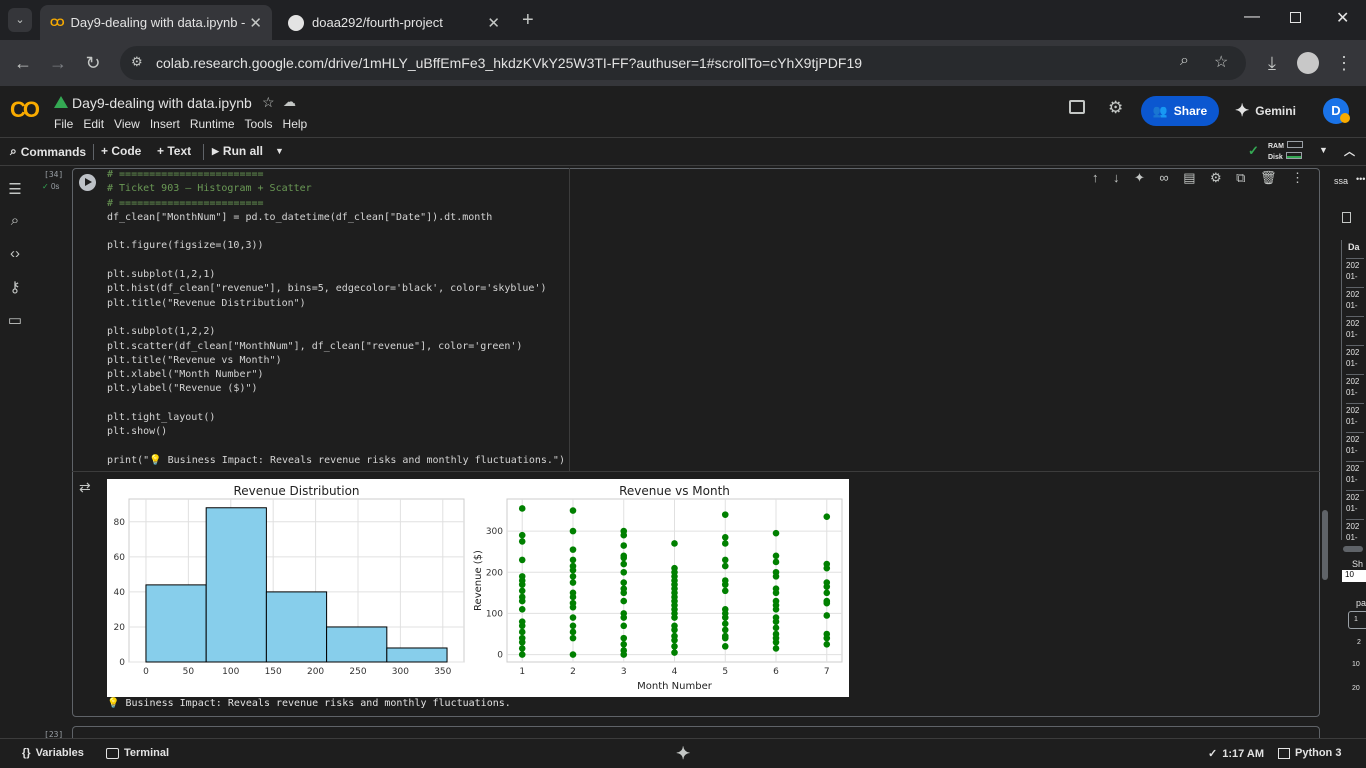 The width and height of the screenshot is (1366, 768). Describe the element at coordinates (25, 110) in the screenshot. I see `colab-logo: CO` at that location.